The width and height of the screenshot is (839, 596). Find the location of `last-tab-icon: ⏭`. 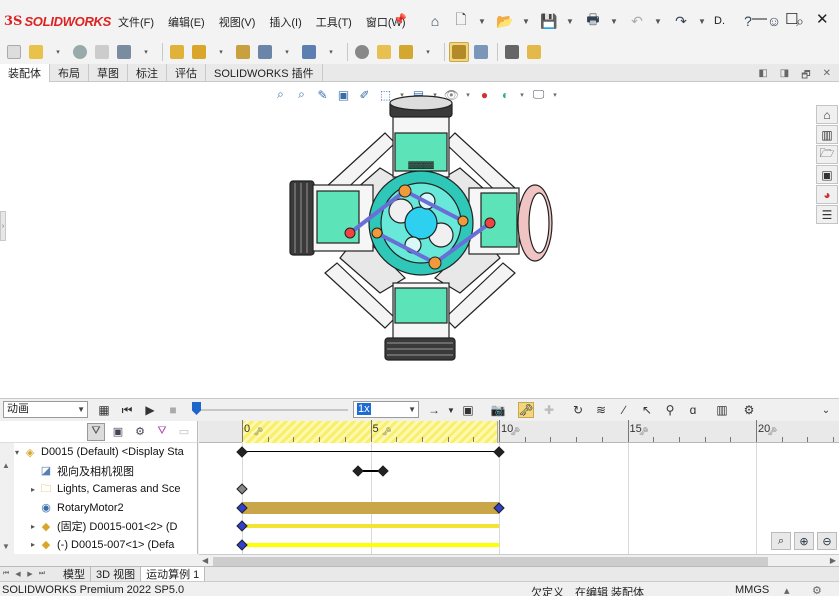

last-tab-icon: ⏭ is located at coordinates (42, 574).